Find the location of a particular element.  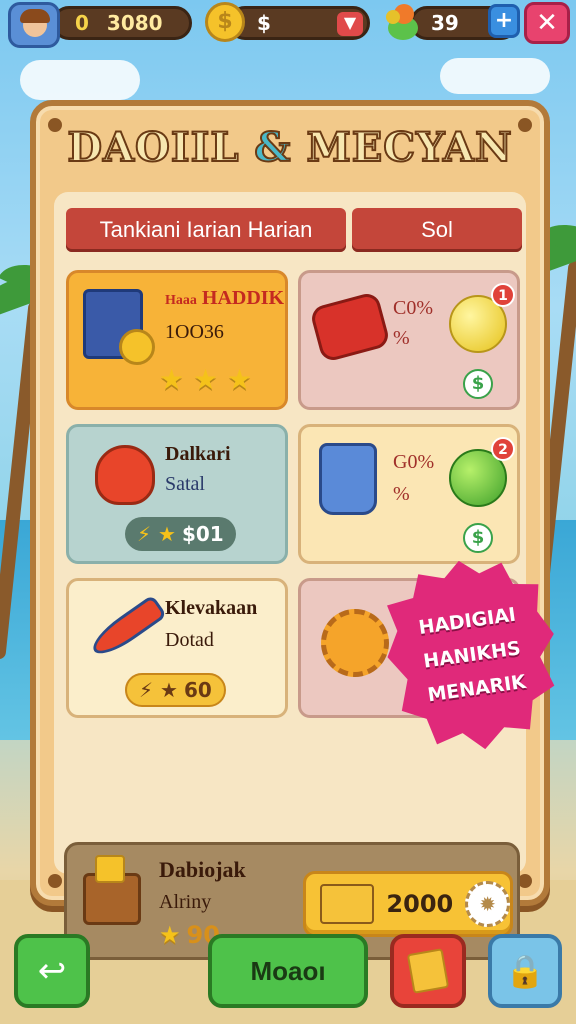

lock-button: 🔒 is located at coordinates (525, 971).